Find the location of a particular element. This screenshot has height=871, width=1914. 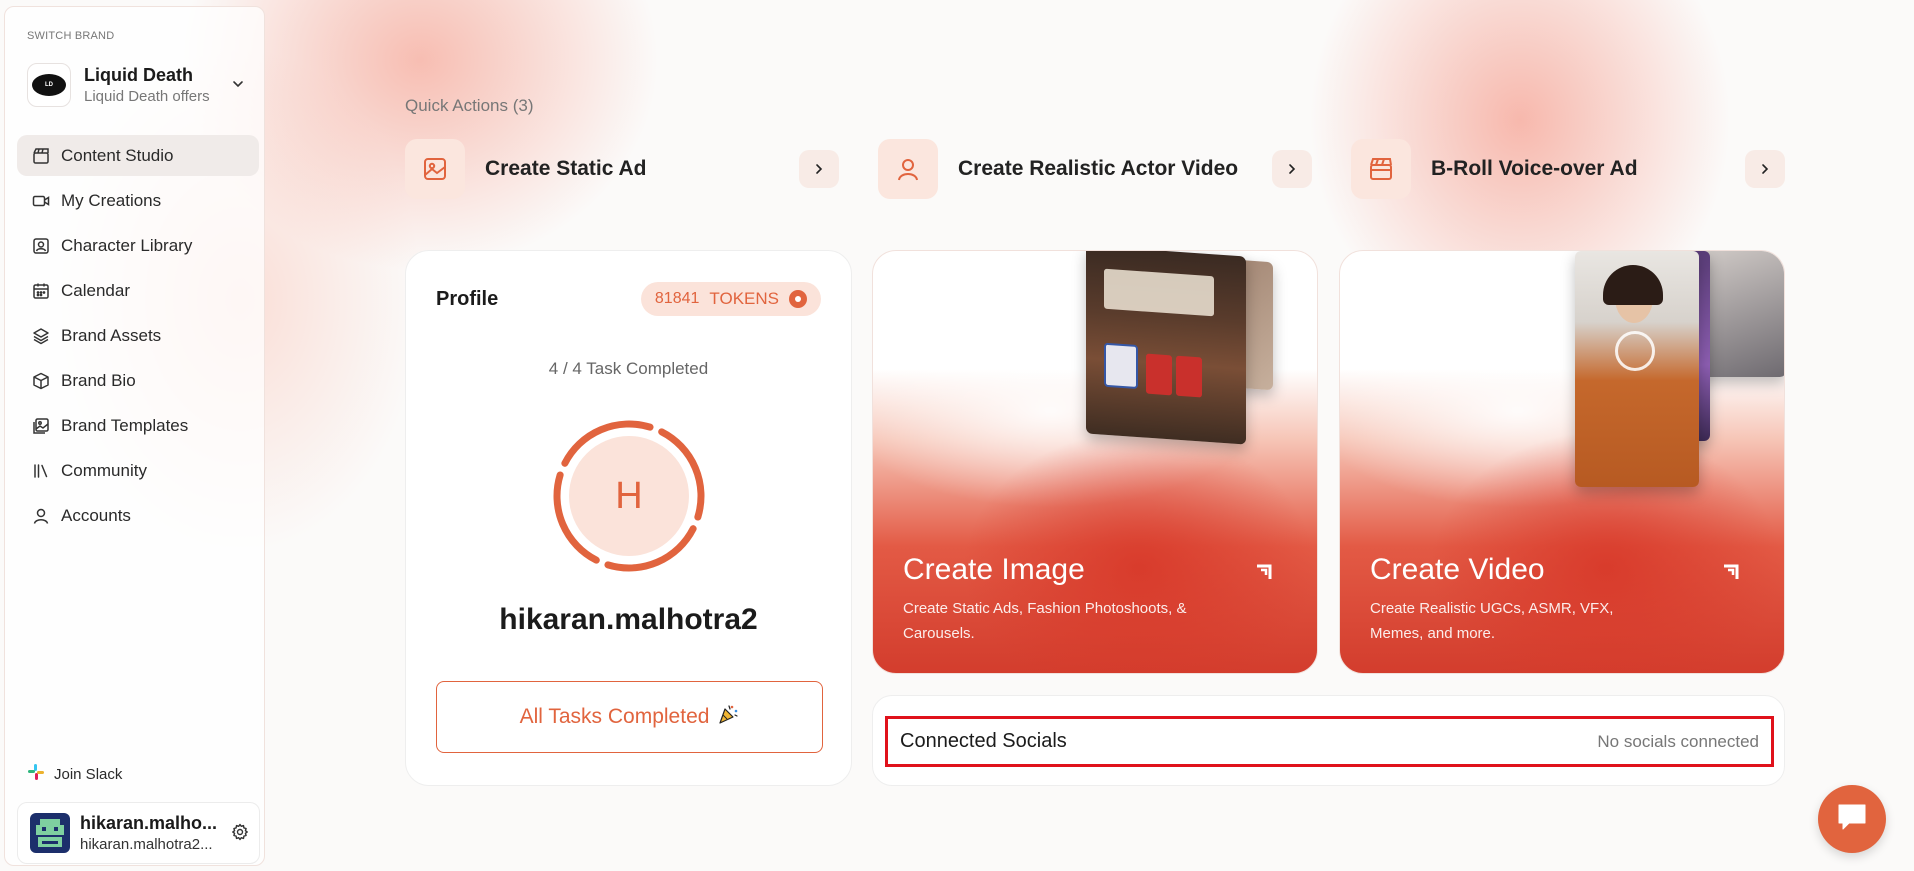

sidebar-item-label: Brand Templates is located at coordinates (125, 425).